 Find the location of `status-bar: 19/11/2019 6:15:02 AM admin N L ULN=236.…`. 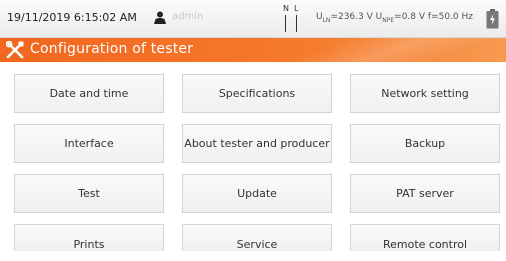

status-bar: 19/11/2019 6:15:02 AM admin N L ULN=236.… is located at coordinates (253, 19).